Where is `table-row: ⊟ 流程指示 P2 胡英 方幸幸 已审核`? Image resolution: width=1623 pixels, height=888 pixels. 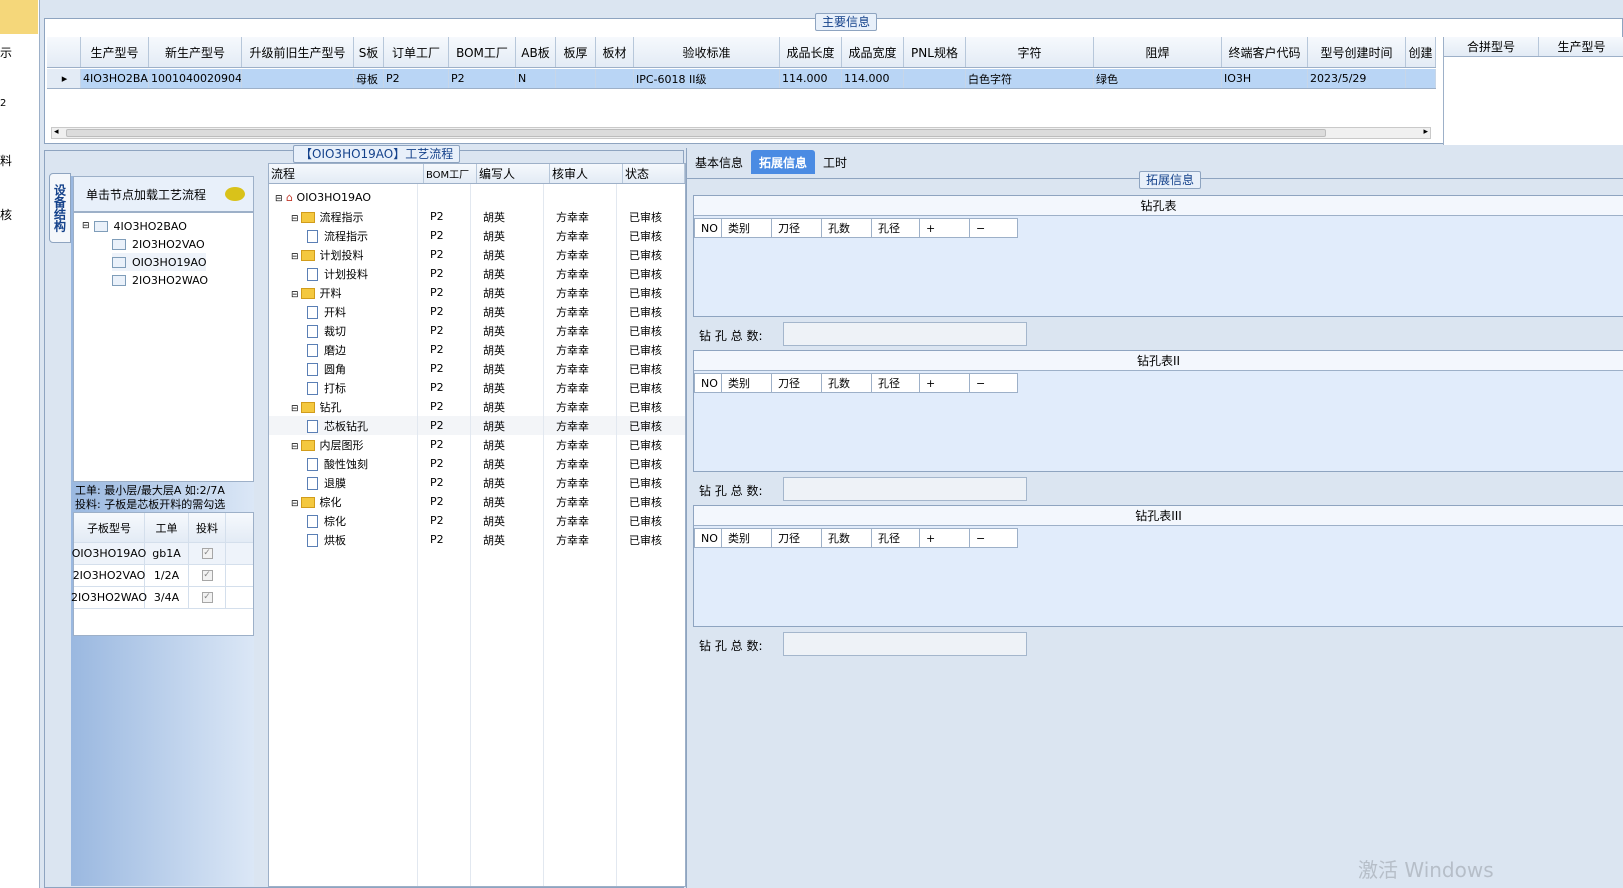
table-row: ⊟ 流程指示 P2 胡英 方幸幸 已审核 is located at coordinates (477, 216).